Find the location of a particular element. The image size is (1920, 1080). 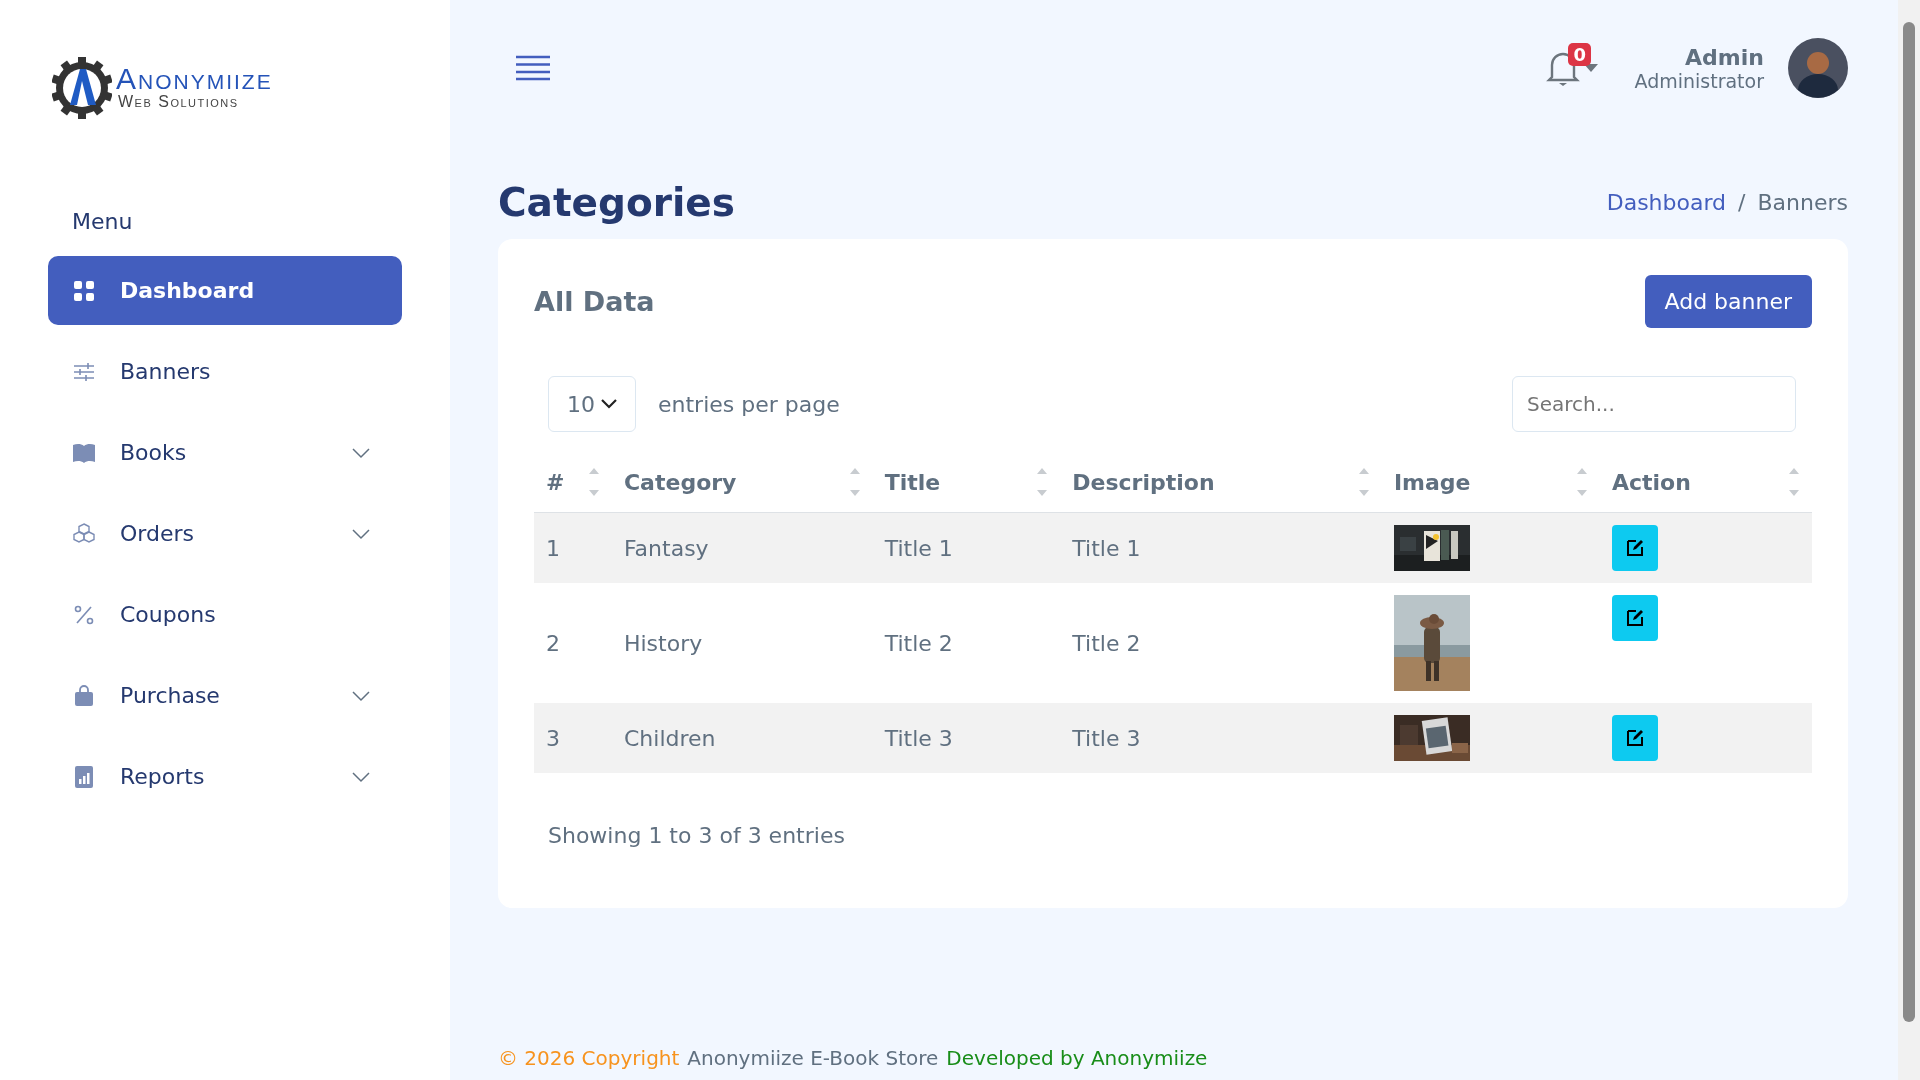

store-name: Anonymiize E-Book Store is located at coordinates (813, 1058).